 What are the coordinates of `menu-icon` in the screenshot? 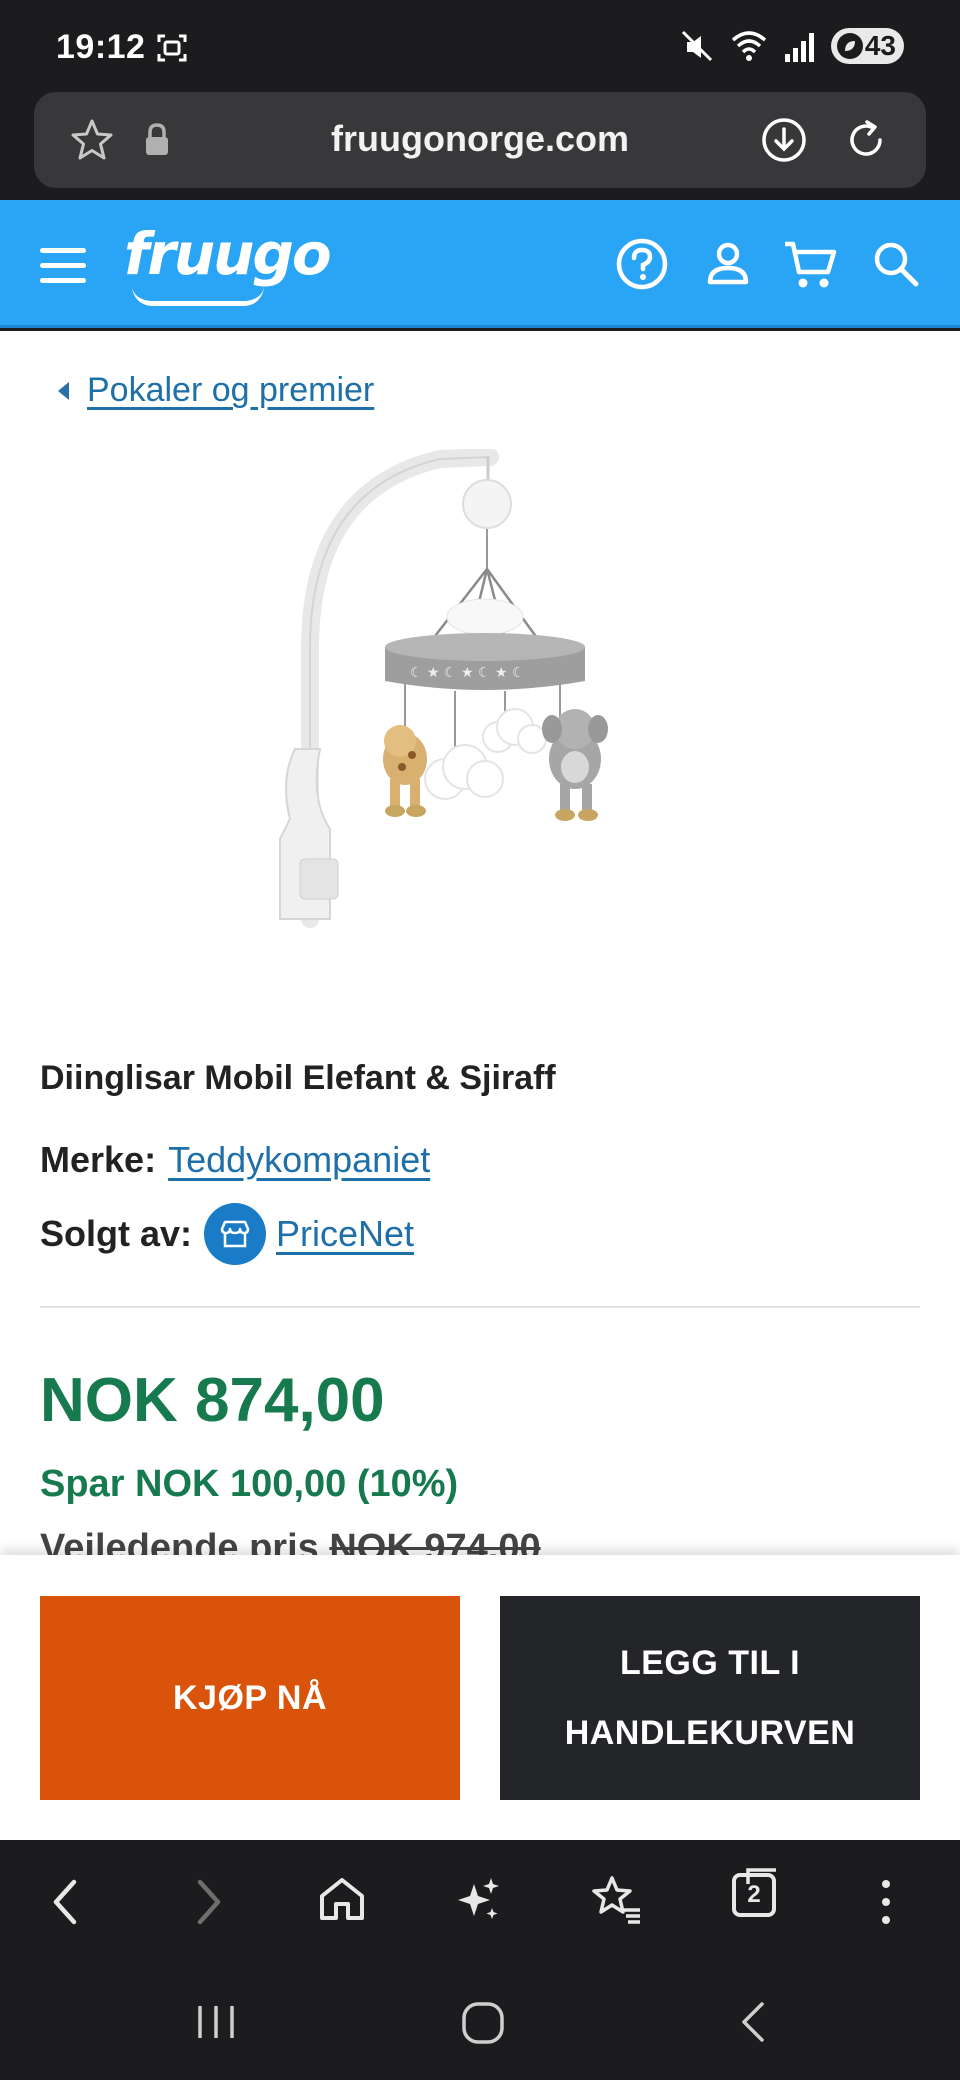 It's located at (63, 266).